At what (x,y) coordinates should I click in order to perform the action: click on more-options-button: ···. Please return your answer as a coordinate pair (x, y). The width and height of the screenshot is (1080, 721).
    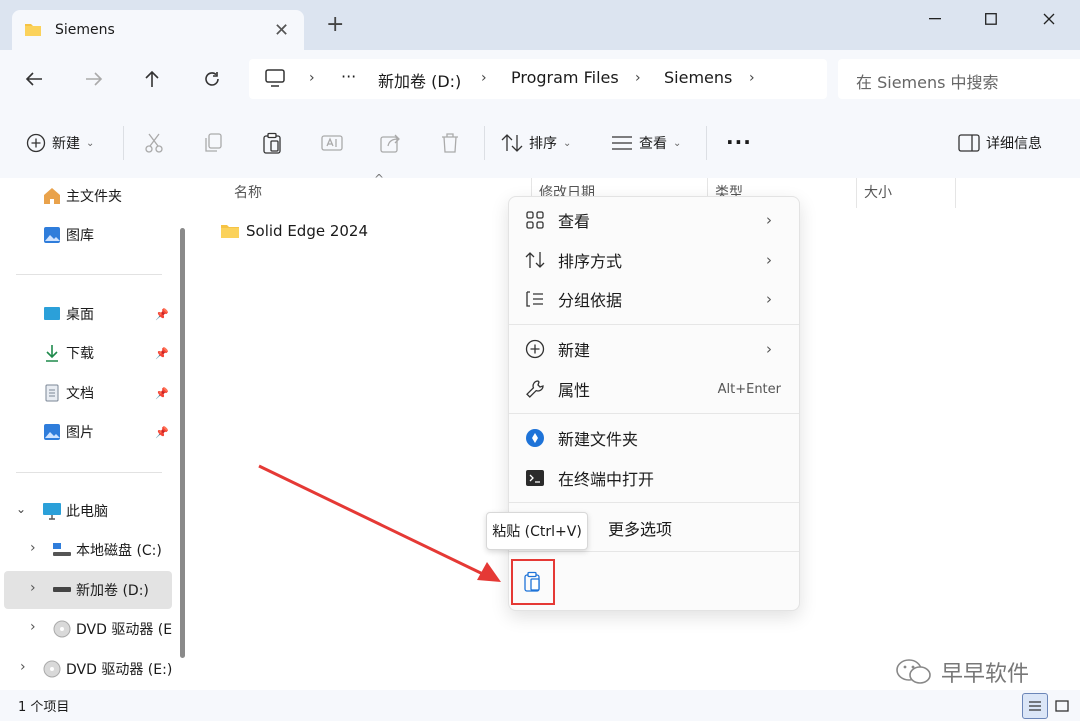
    Looking at the image, I should click on (739, 142).